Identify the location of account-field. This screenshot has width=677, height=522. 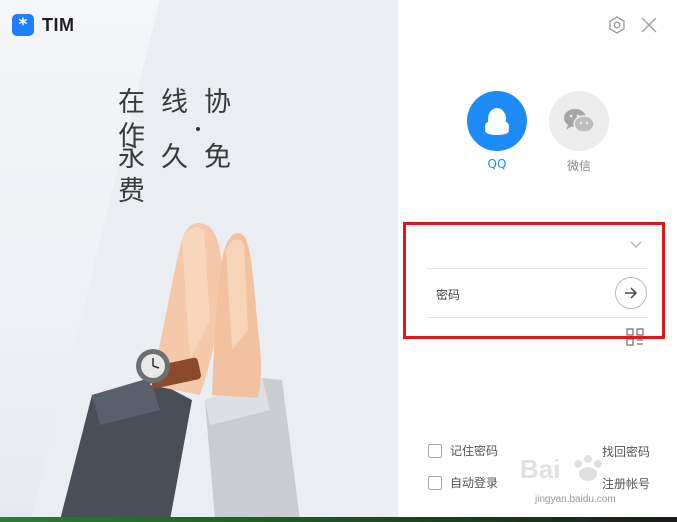
(537, 248).